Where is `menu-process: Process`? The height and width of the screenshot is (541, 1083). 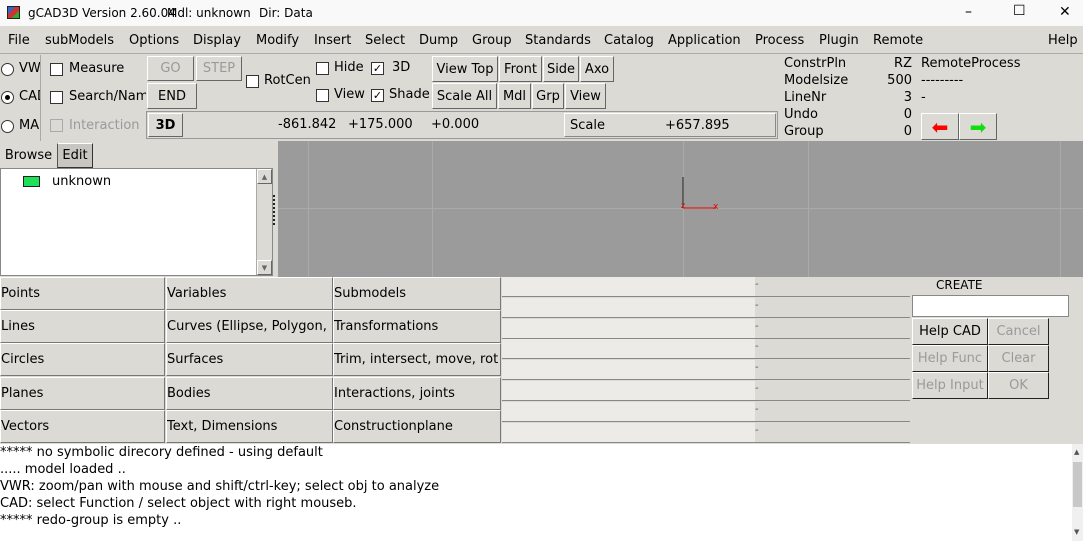 menu-process: Process is located at coordinates (779, 40).